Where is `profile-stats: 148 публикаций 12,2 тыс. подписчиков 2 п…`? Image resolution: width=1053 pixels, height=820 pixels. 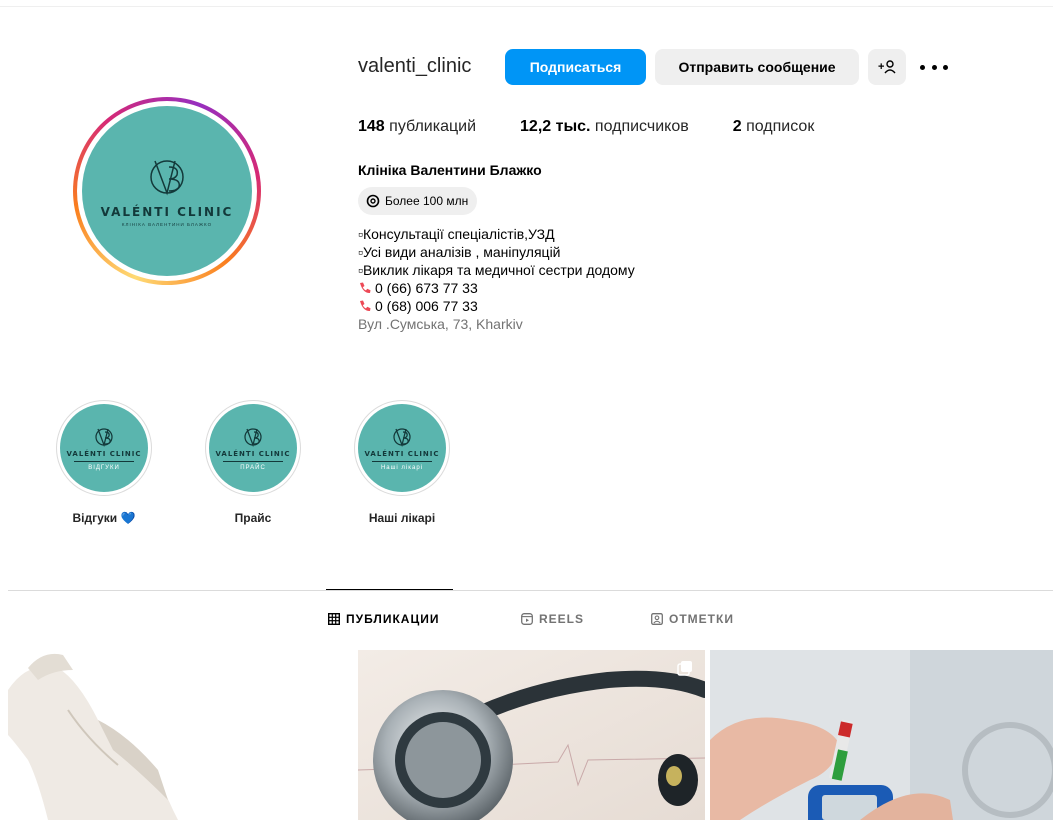 profile-stats: 148 публикаций 12,2 тыс. подписчиков 2 п… is located at coordinates (608, 127).